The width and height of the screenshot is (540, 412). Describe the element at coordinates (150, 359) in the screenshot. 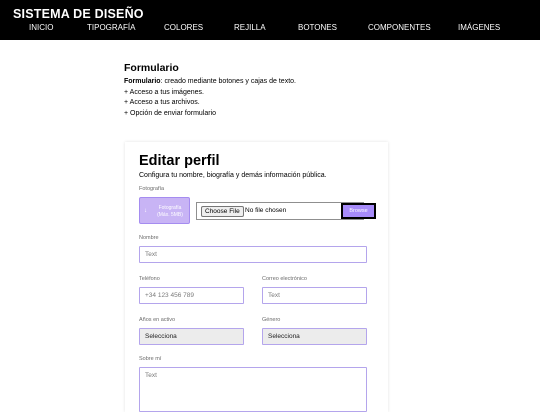

I see `about-label: Sobre mí` at that location.